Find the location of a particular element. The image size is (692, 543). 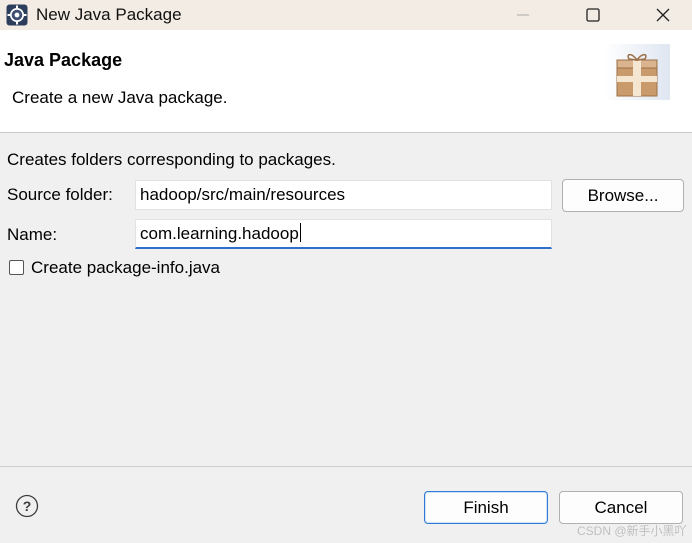

cancel-button-label: Cancel is located at coordinates (621, 507).